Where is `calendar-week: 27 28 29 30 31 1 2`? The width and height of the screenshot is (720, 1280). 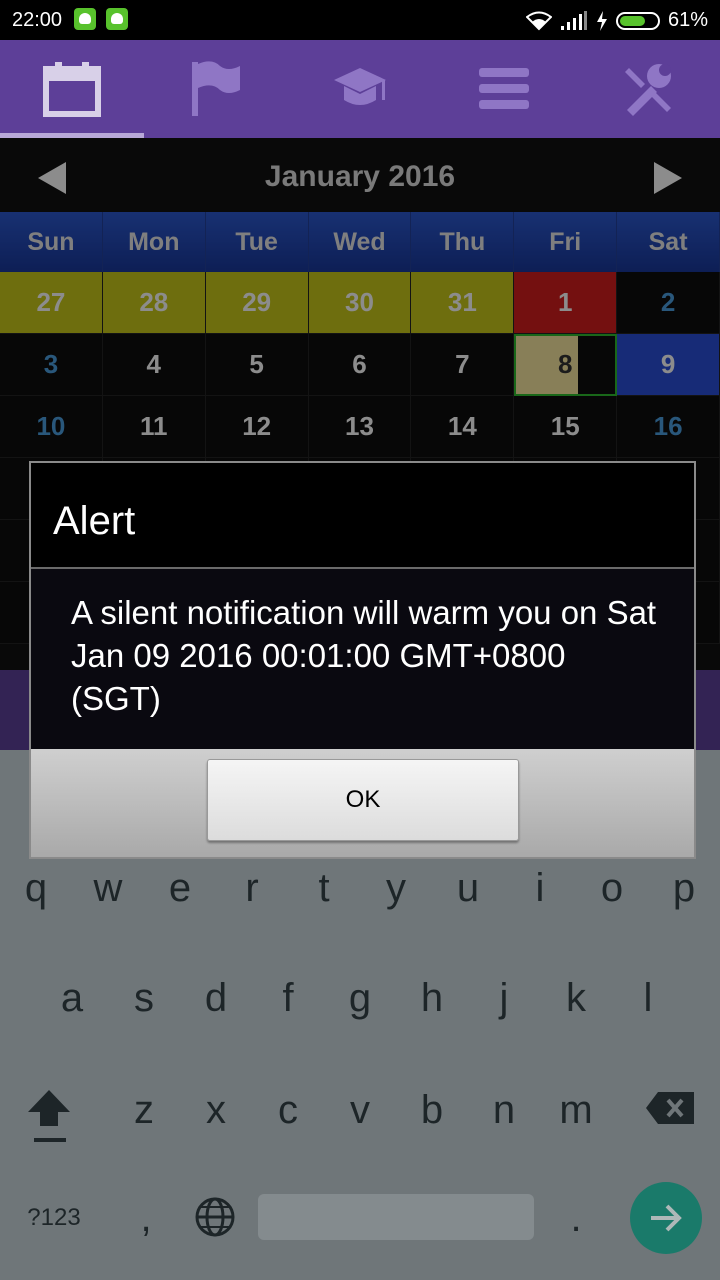 calendar-week: 27 28 29 30 31 1 2 is located at coordinates (360, 303).